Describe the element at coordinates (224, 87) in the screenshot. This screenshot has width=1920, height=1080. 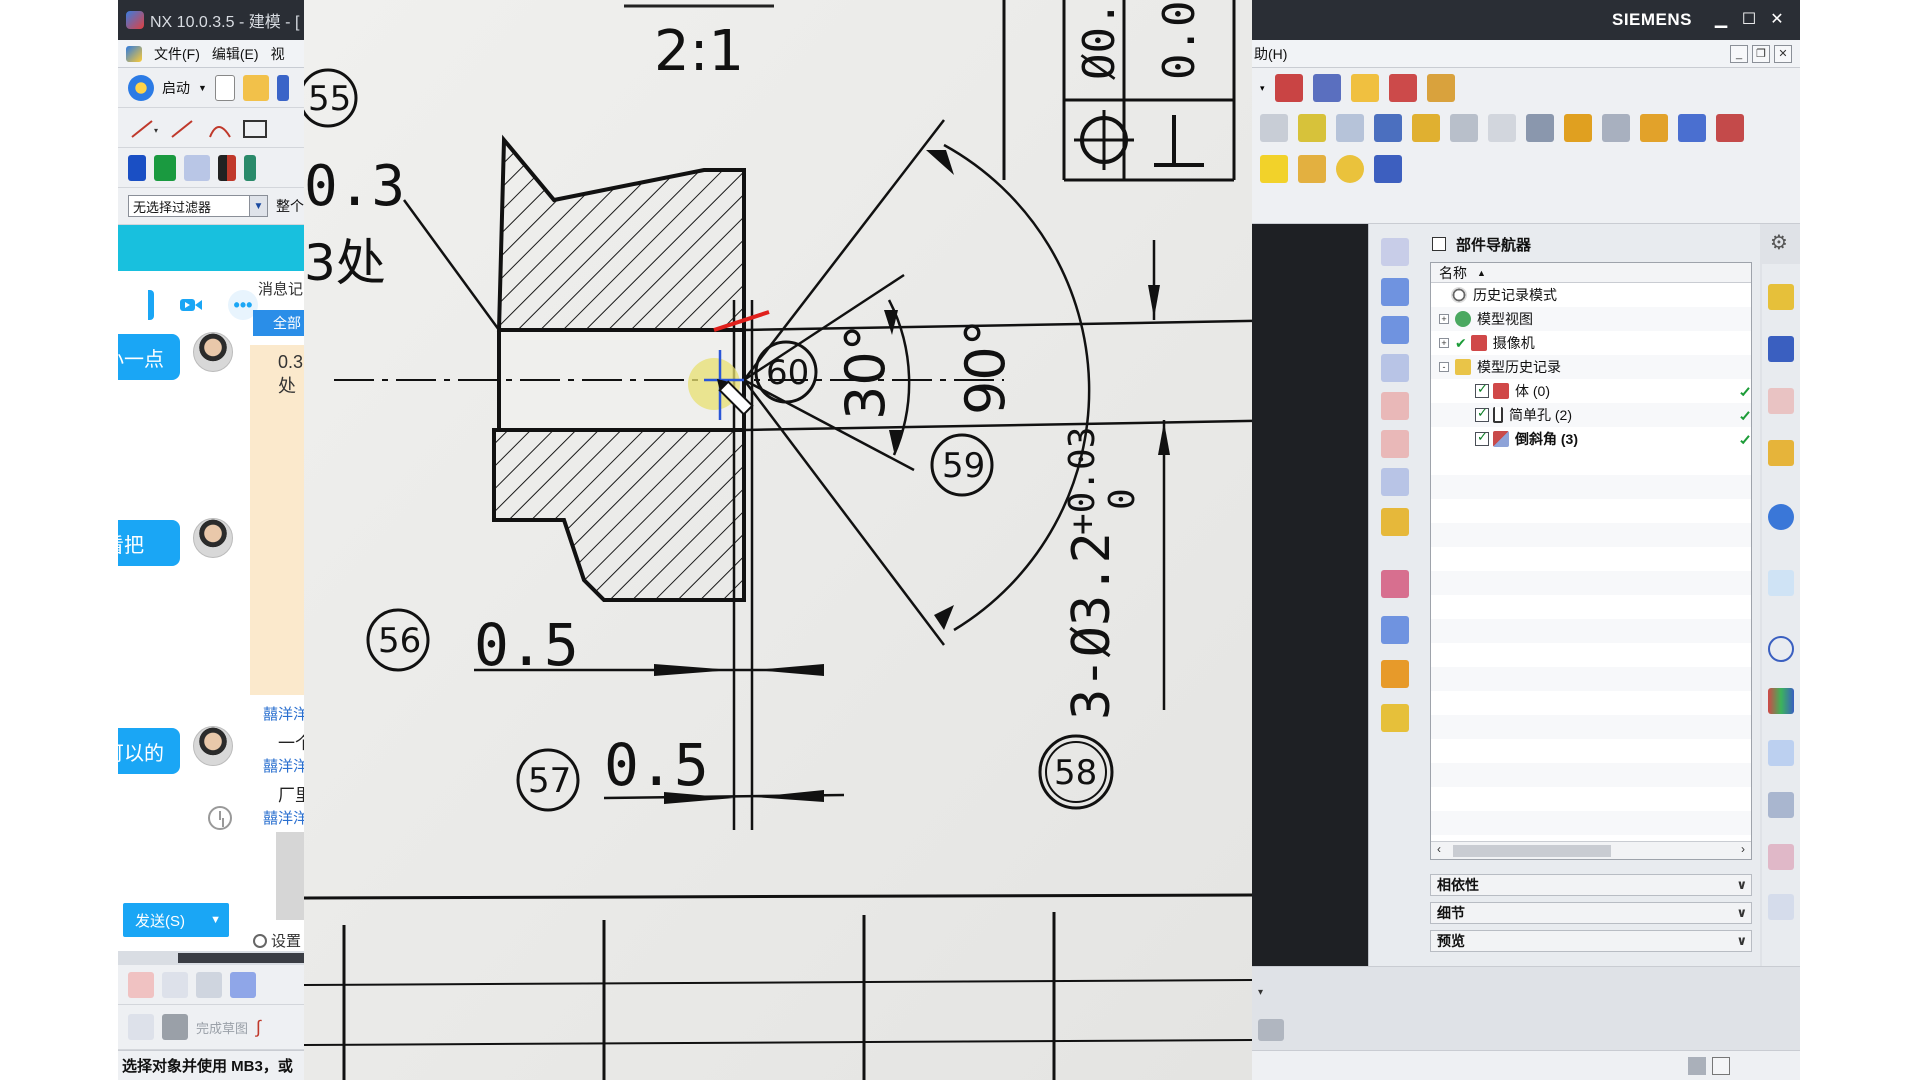
I see `new-file-icon` at that location.